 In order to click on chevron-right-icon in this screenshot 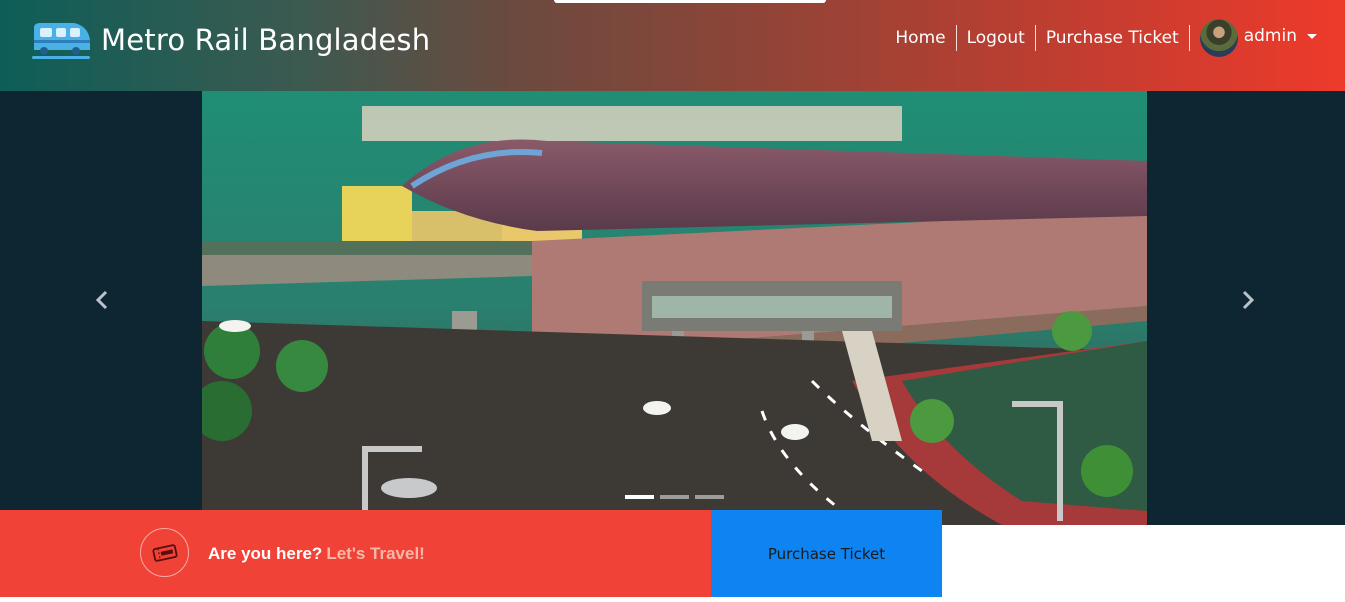, I will do `click(1248, 302)`.